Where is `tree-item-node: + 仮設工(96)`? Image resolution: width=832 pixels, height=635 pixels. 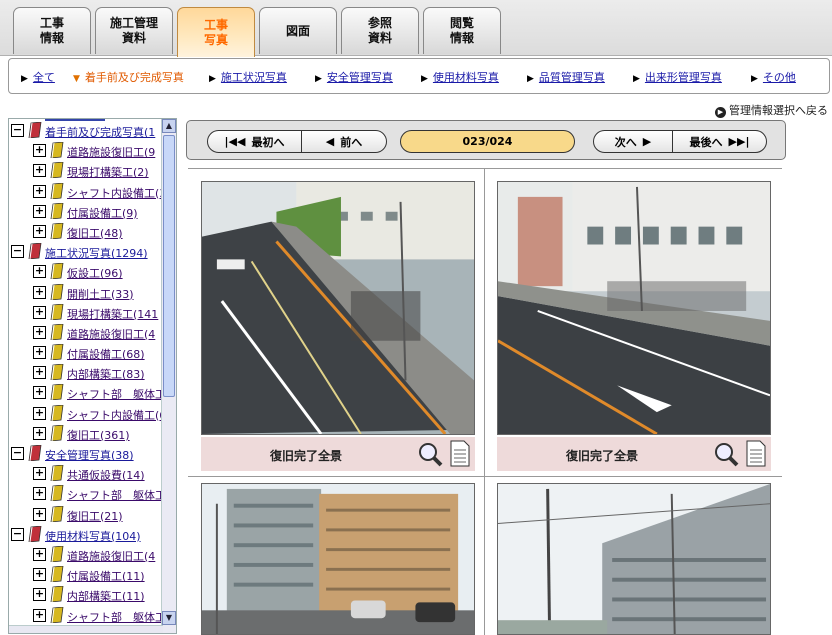
tree-item-node: + 仮設工(96) is located at coordinates (87, 272).